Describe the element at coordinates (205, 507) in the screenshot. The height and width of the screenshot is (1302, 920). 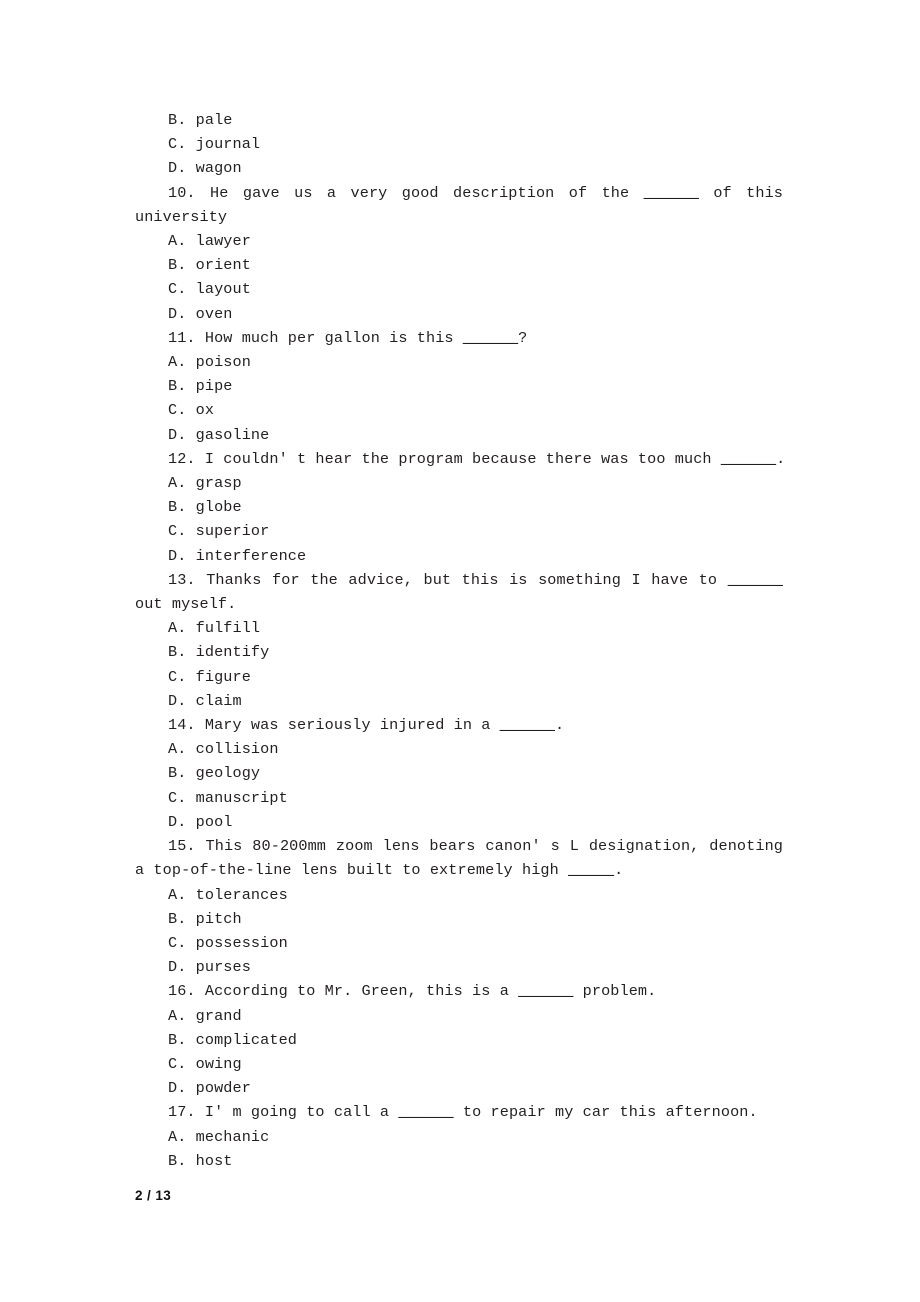
I see `option-line: B. globe` at that location.